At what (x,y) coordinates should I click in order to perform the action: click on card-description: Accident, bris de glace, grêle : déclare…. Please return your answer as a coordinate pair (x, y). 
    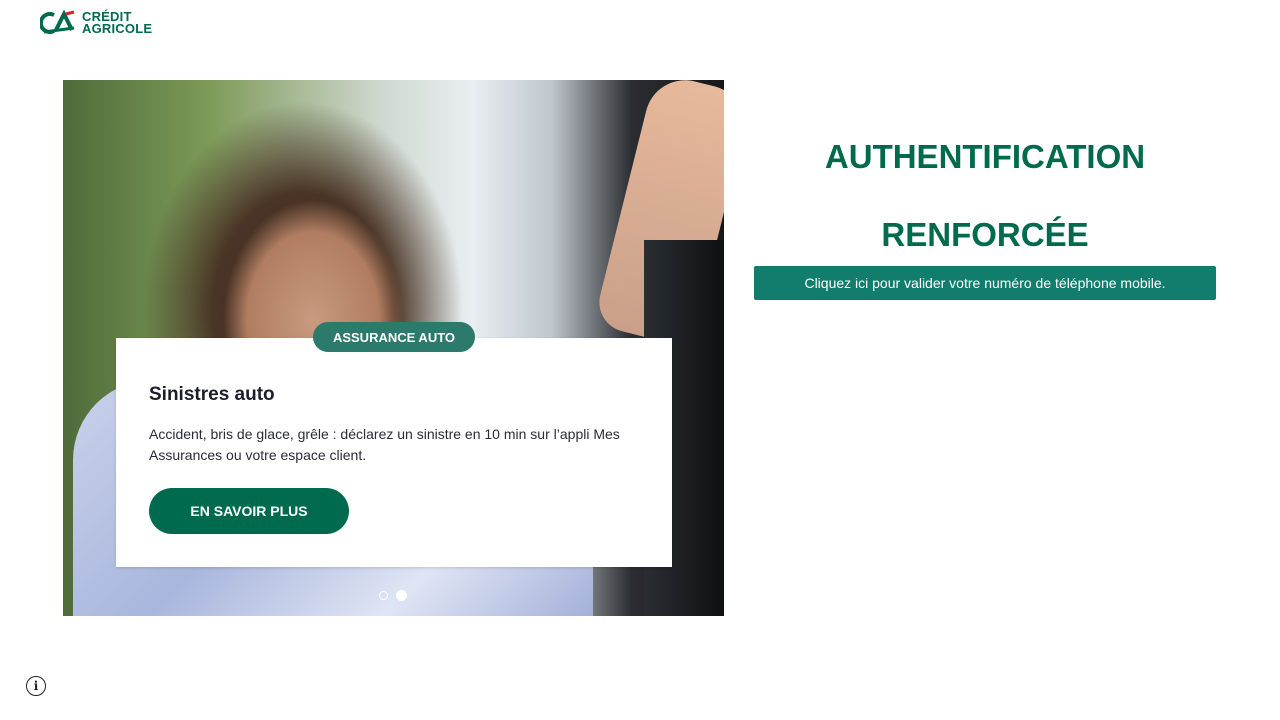
    Looking at the image, I should click on (384, 444).